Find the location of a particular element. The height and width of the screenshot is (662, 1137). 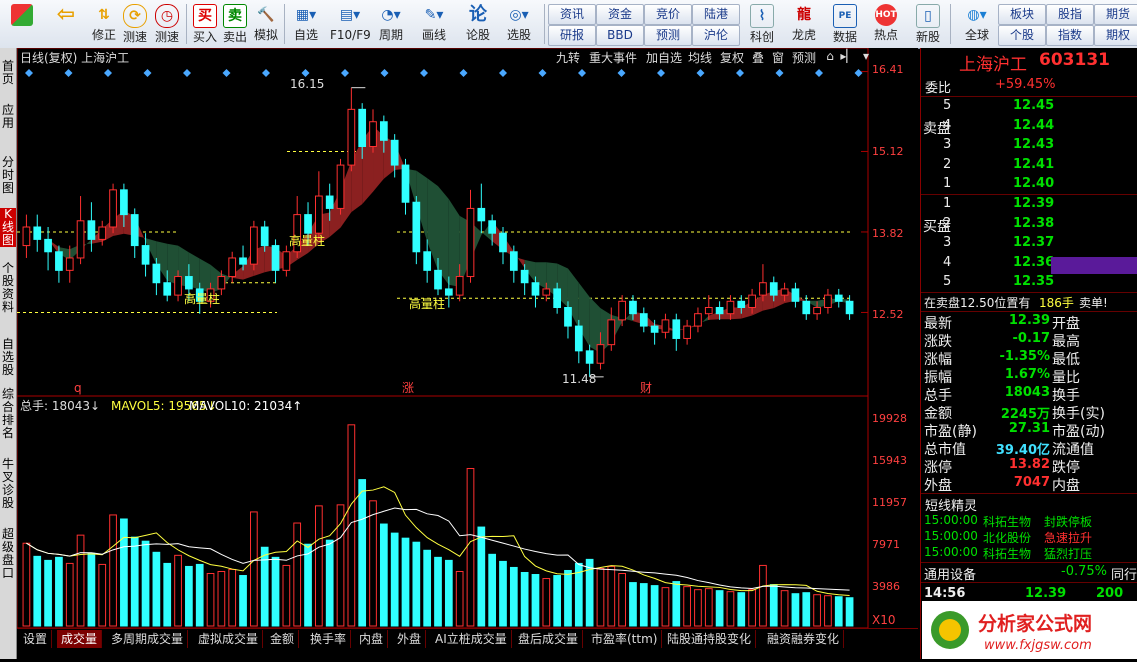

event-marker: 财 is located at coordinates (646, 388).